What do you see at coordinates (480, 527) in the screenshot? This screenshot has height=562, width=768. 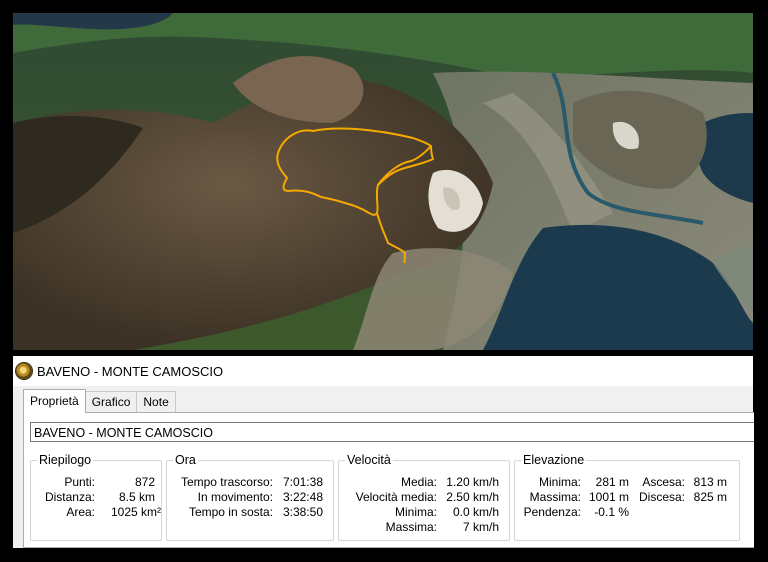 I see `velocita-value: 7 km/h` at bounding box center [480, 527].